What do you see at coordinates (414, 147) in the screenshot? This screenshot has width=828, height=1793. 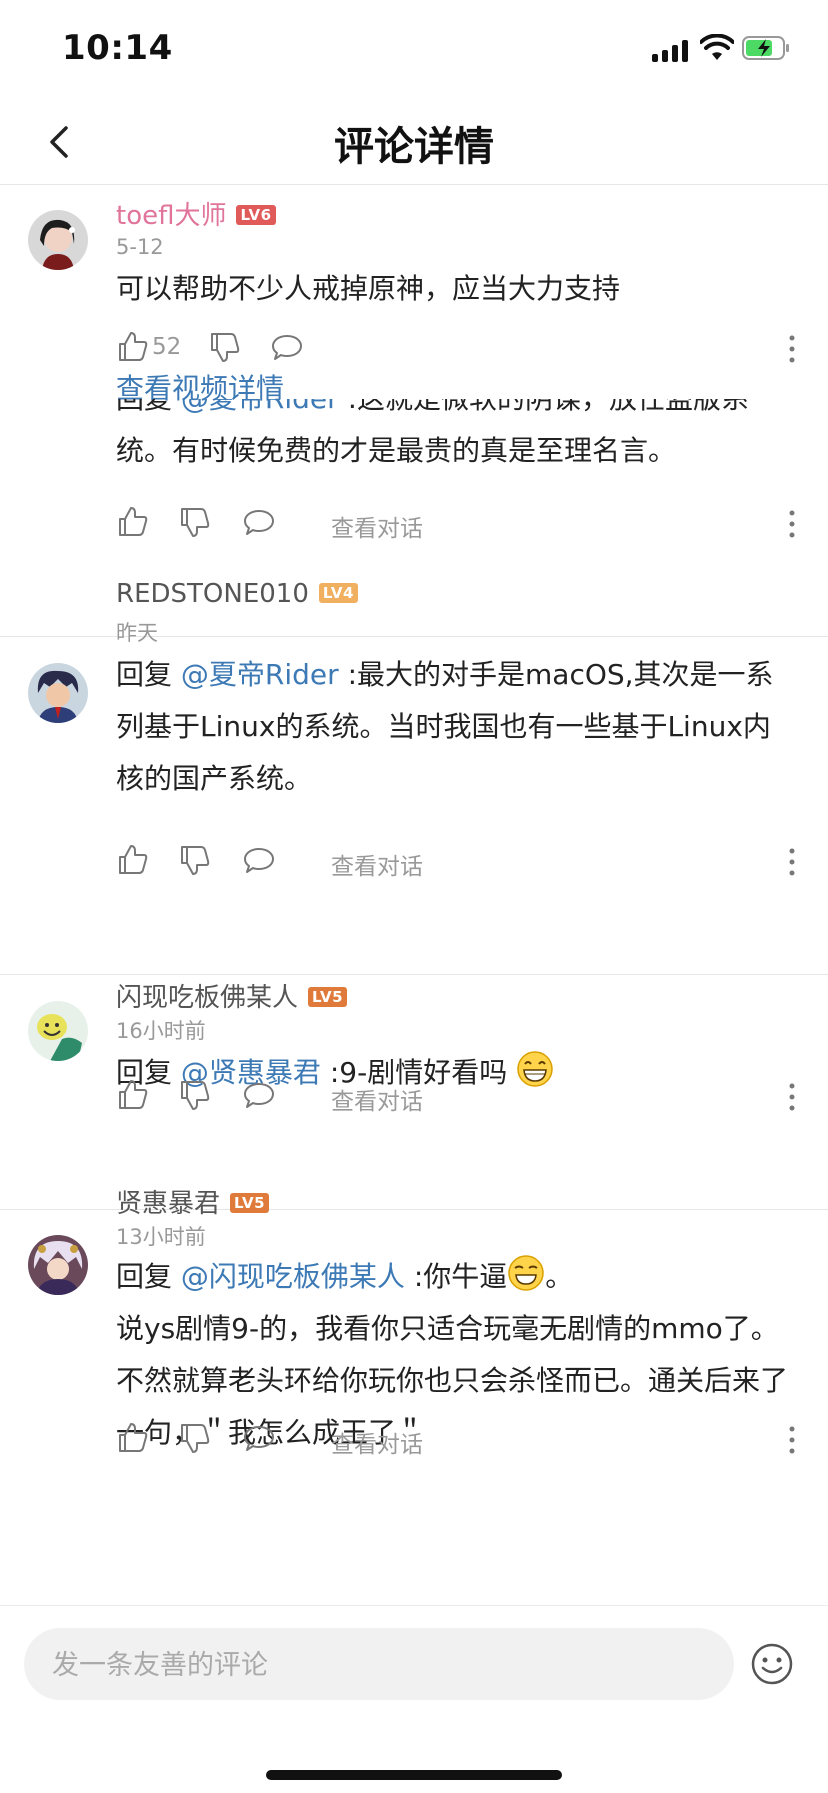 I see `page-title: 评论详情` at bounding box center [414, 147].